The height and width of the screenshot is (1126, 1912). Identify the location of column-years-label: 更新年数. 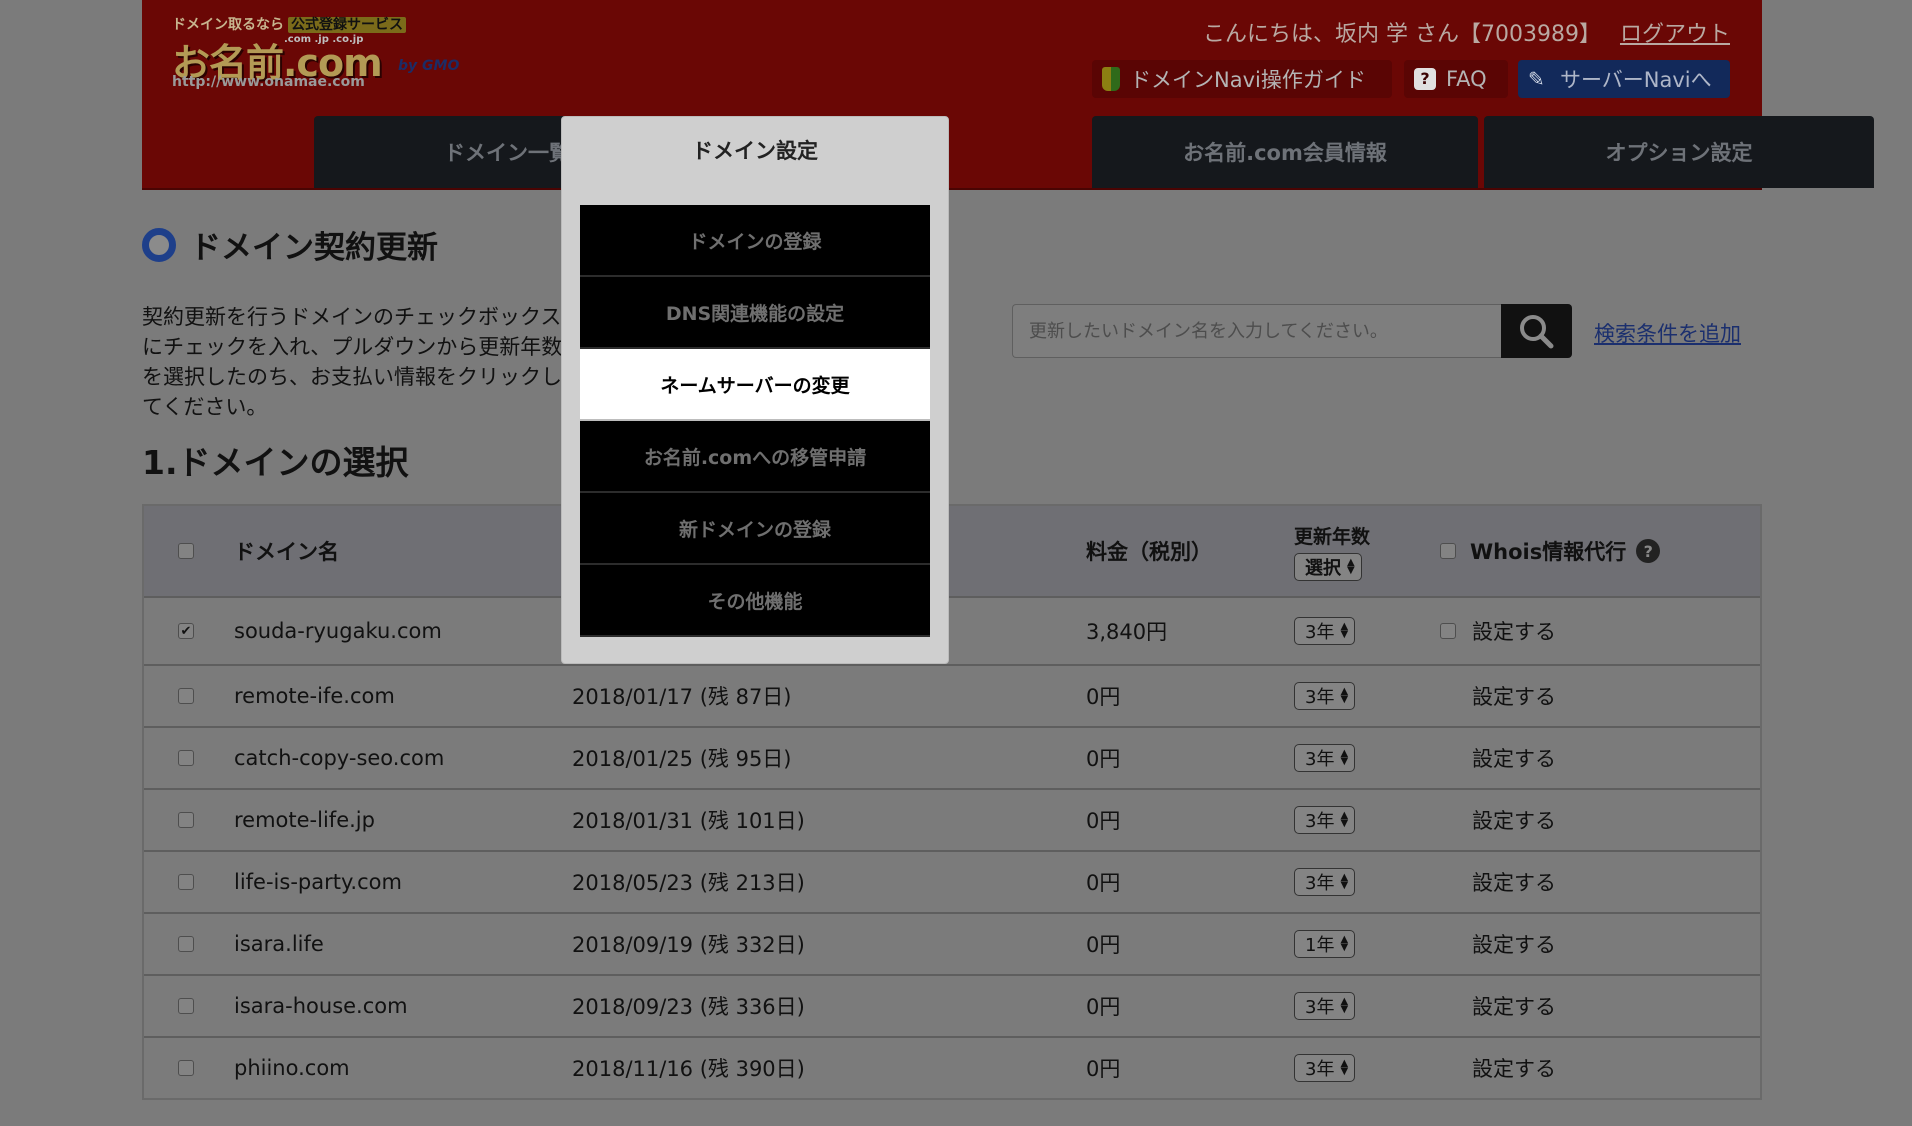
(1332, 536).